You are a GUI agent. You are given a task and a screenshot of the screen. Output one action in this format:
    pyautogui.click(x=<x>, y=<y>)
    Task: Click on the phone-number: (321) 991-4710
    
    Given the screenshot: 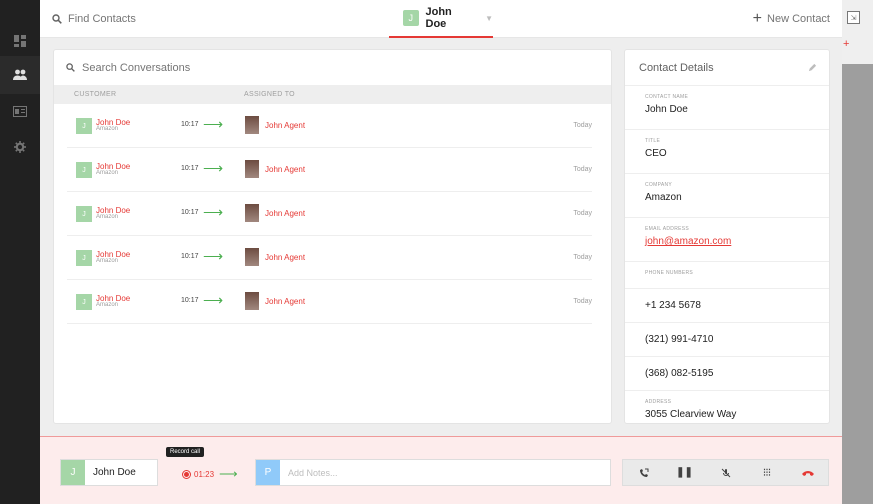 What is the action you would take?
    pyautogui.click(x=727, y=340)
    